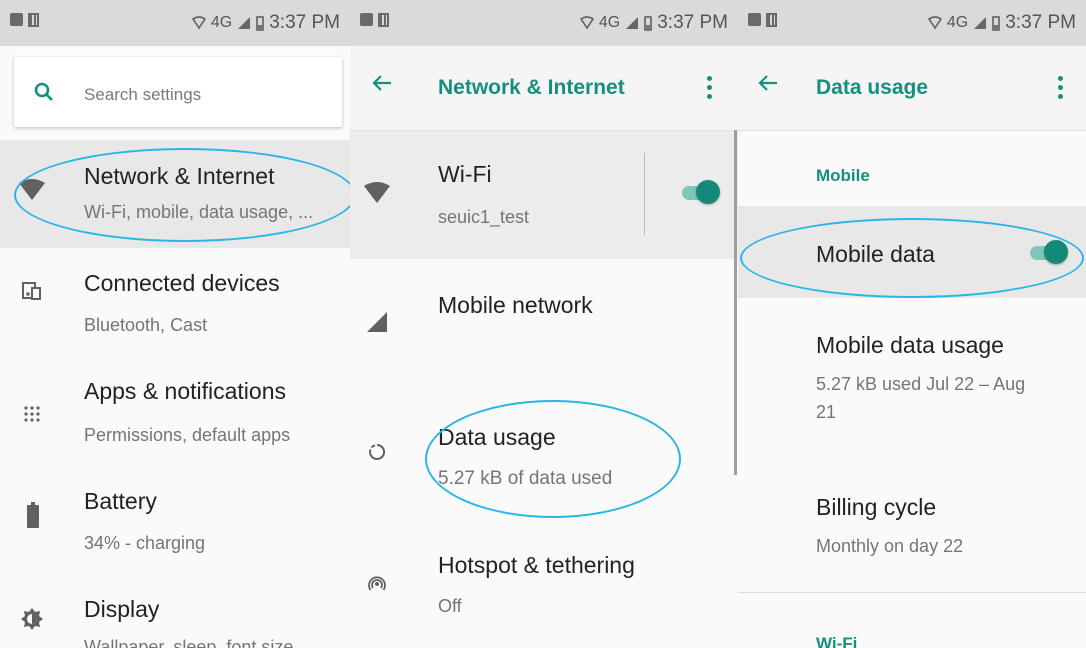 The height and width of the screenshot is (648, 1086). Describe the element at coordinates (544, 580) in the screenshot. I see `network-item-hotspot: Hotspot & tethering Off` at that location.